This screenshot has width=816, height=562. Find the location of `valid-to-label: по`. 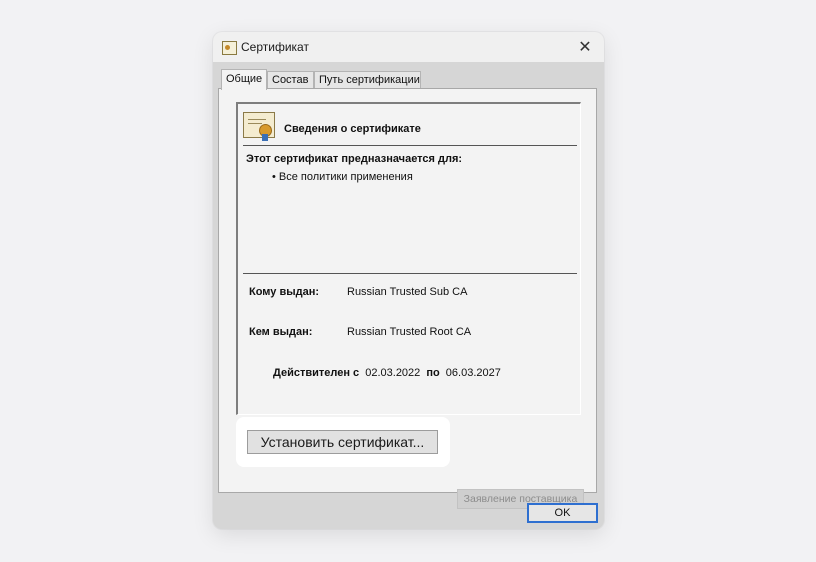

valid-to-label: по is located at coordinates (433, 373).